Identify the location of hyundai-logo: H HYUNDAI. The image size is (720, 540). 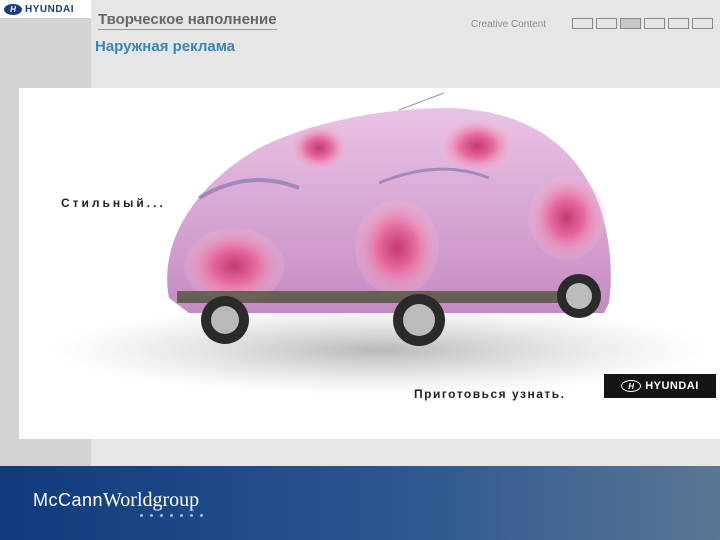
(45, 9).